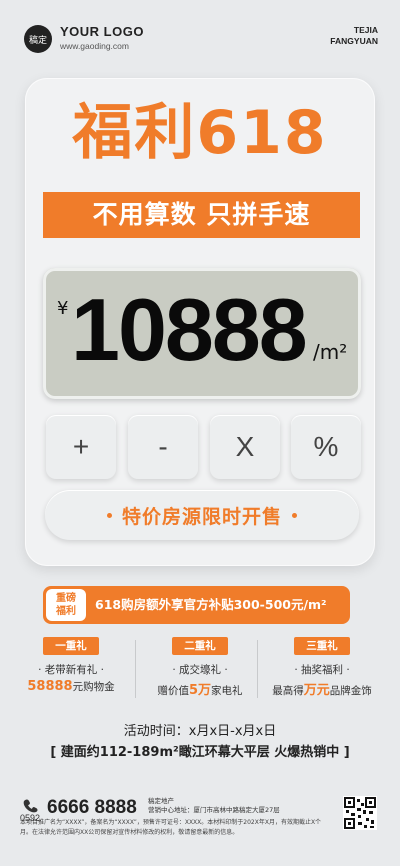 Image resolution: width=400 pixels, height=866 pixels. Describe the element at coordinates (81, 447) in the screenshot. I see `key-plus: +` at that location.